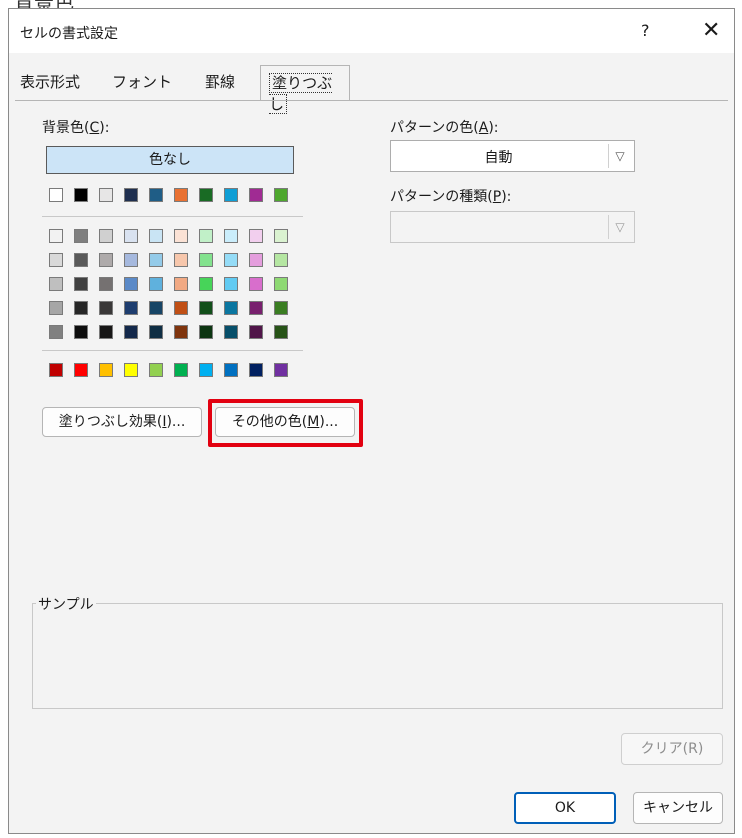 The image size is (742, 838). Describe the element at coordinates (76, 128) in the screenshot. I see `background-color-label: 背景色(C):` at that location.